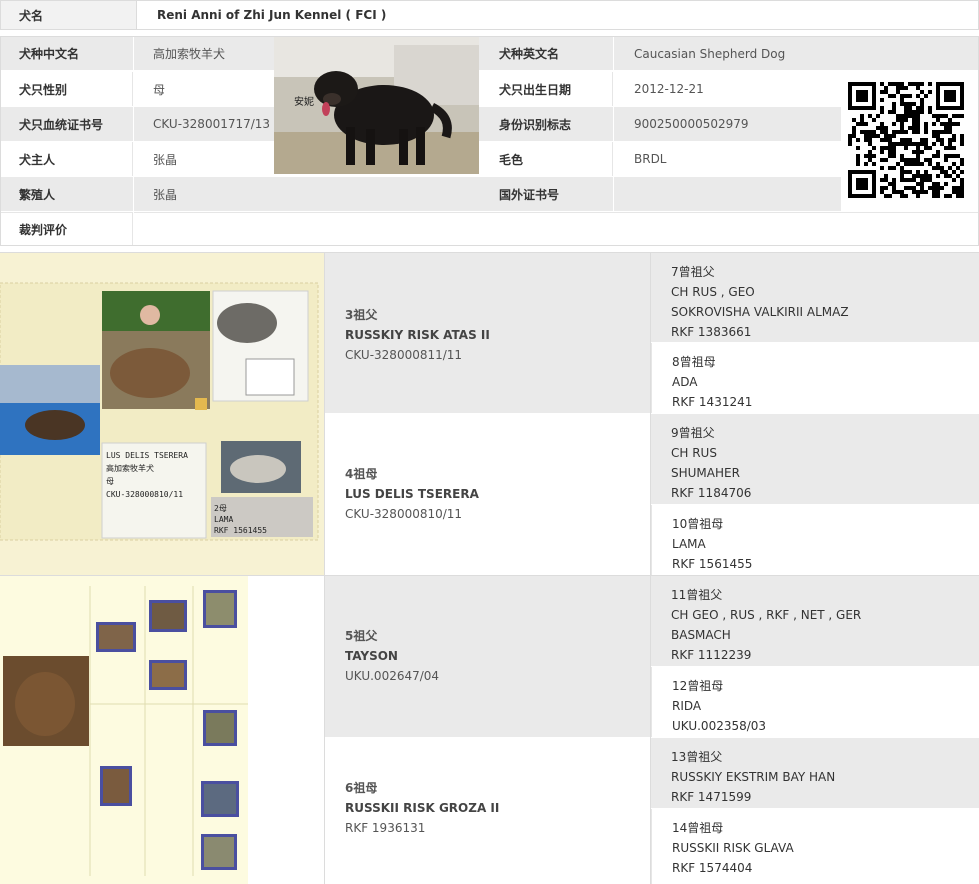 The image size is (979, 884). I want to click on reg-value: CKU-328001717/13, so click(212, 124).